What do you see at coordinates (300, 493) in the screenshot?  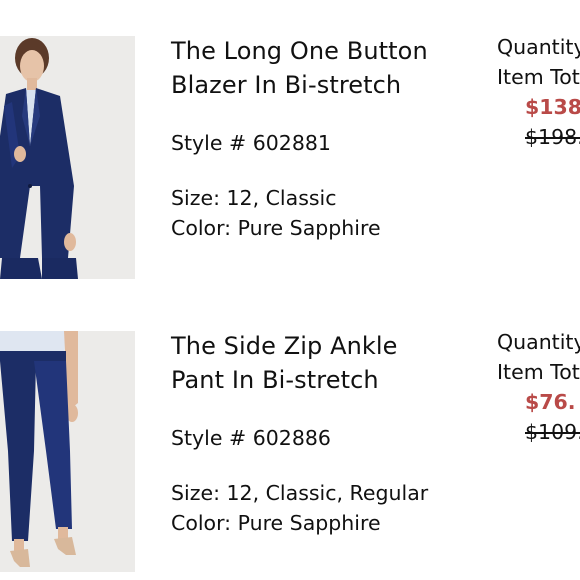 I see `product-size: Size: 12, Classic, Regular` at bounding box center [300, 493].